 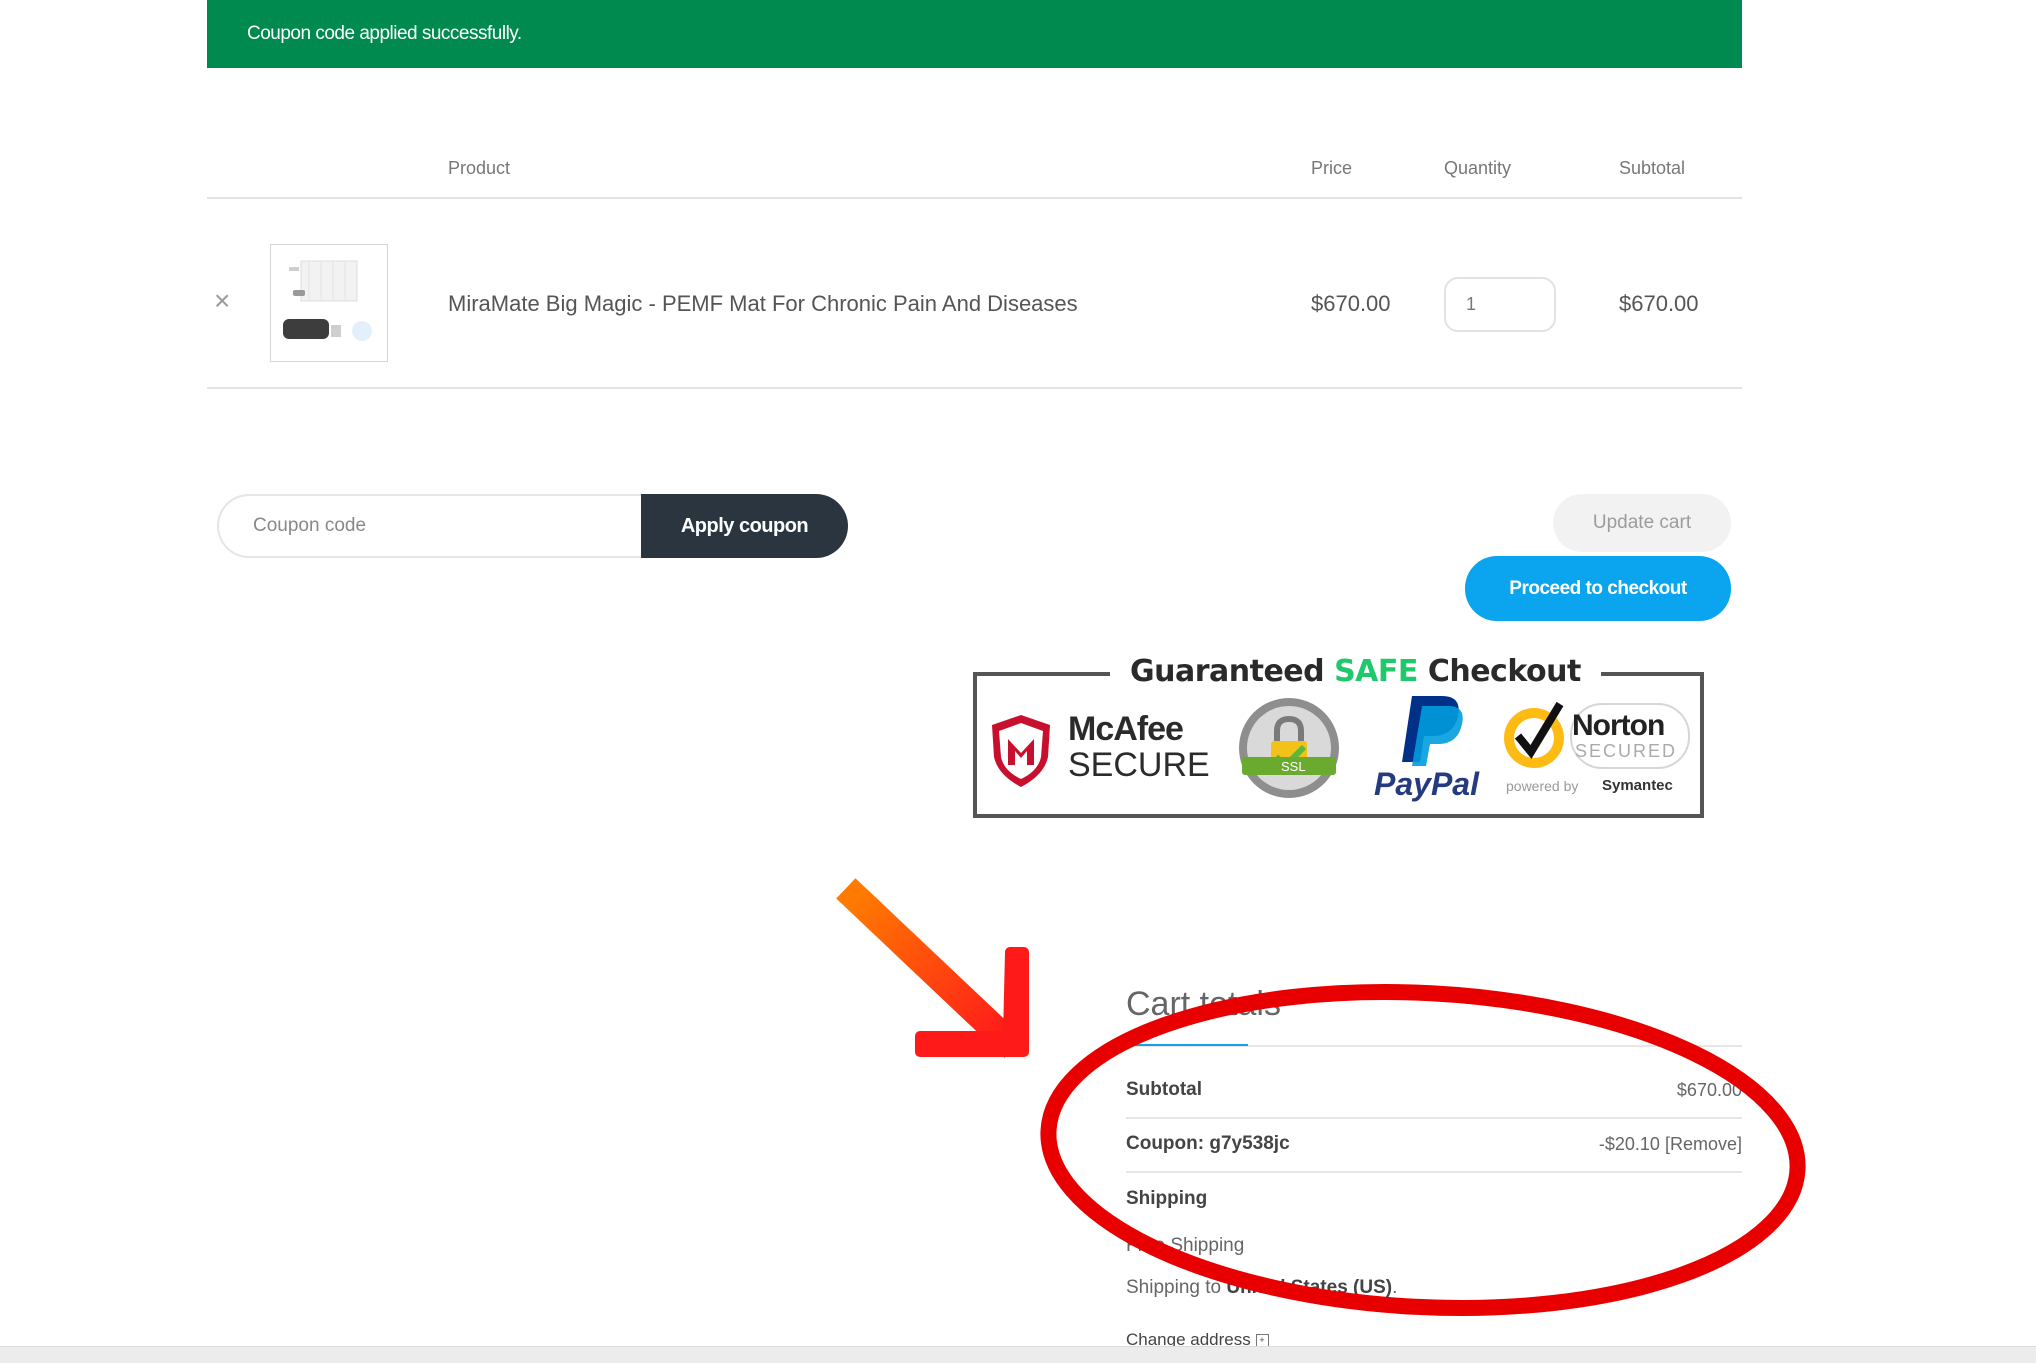 What do you see at coordinates (1309, 1287) in the screenshot?
I see `shipping-country: United States (US)` at bounding box center [1309, 1287].